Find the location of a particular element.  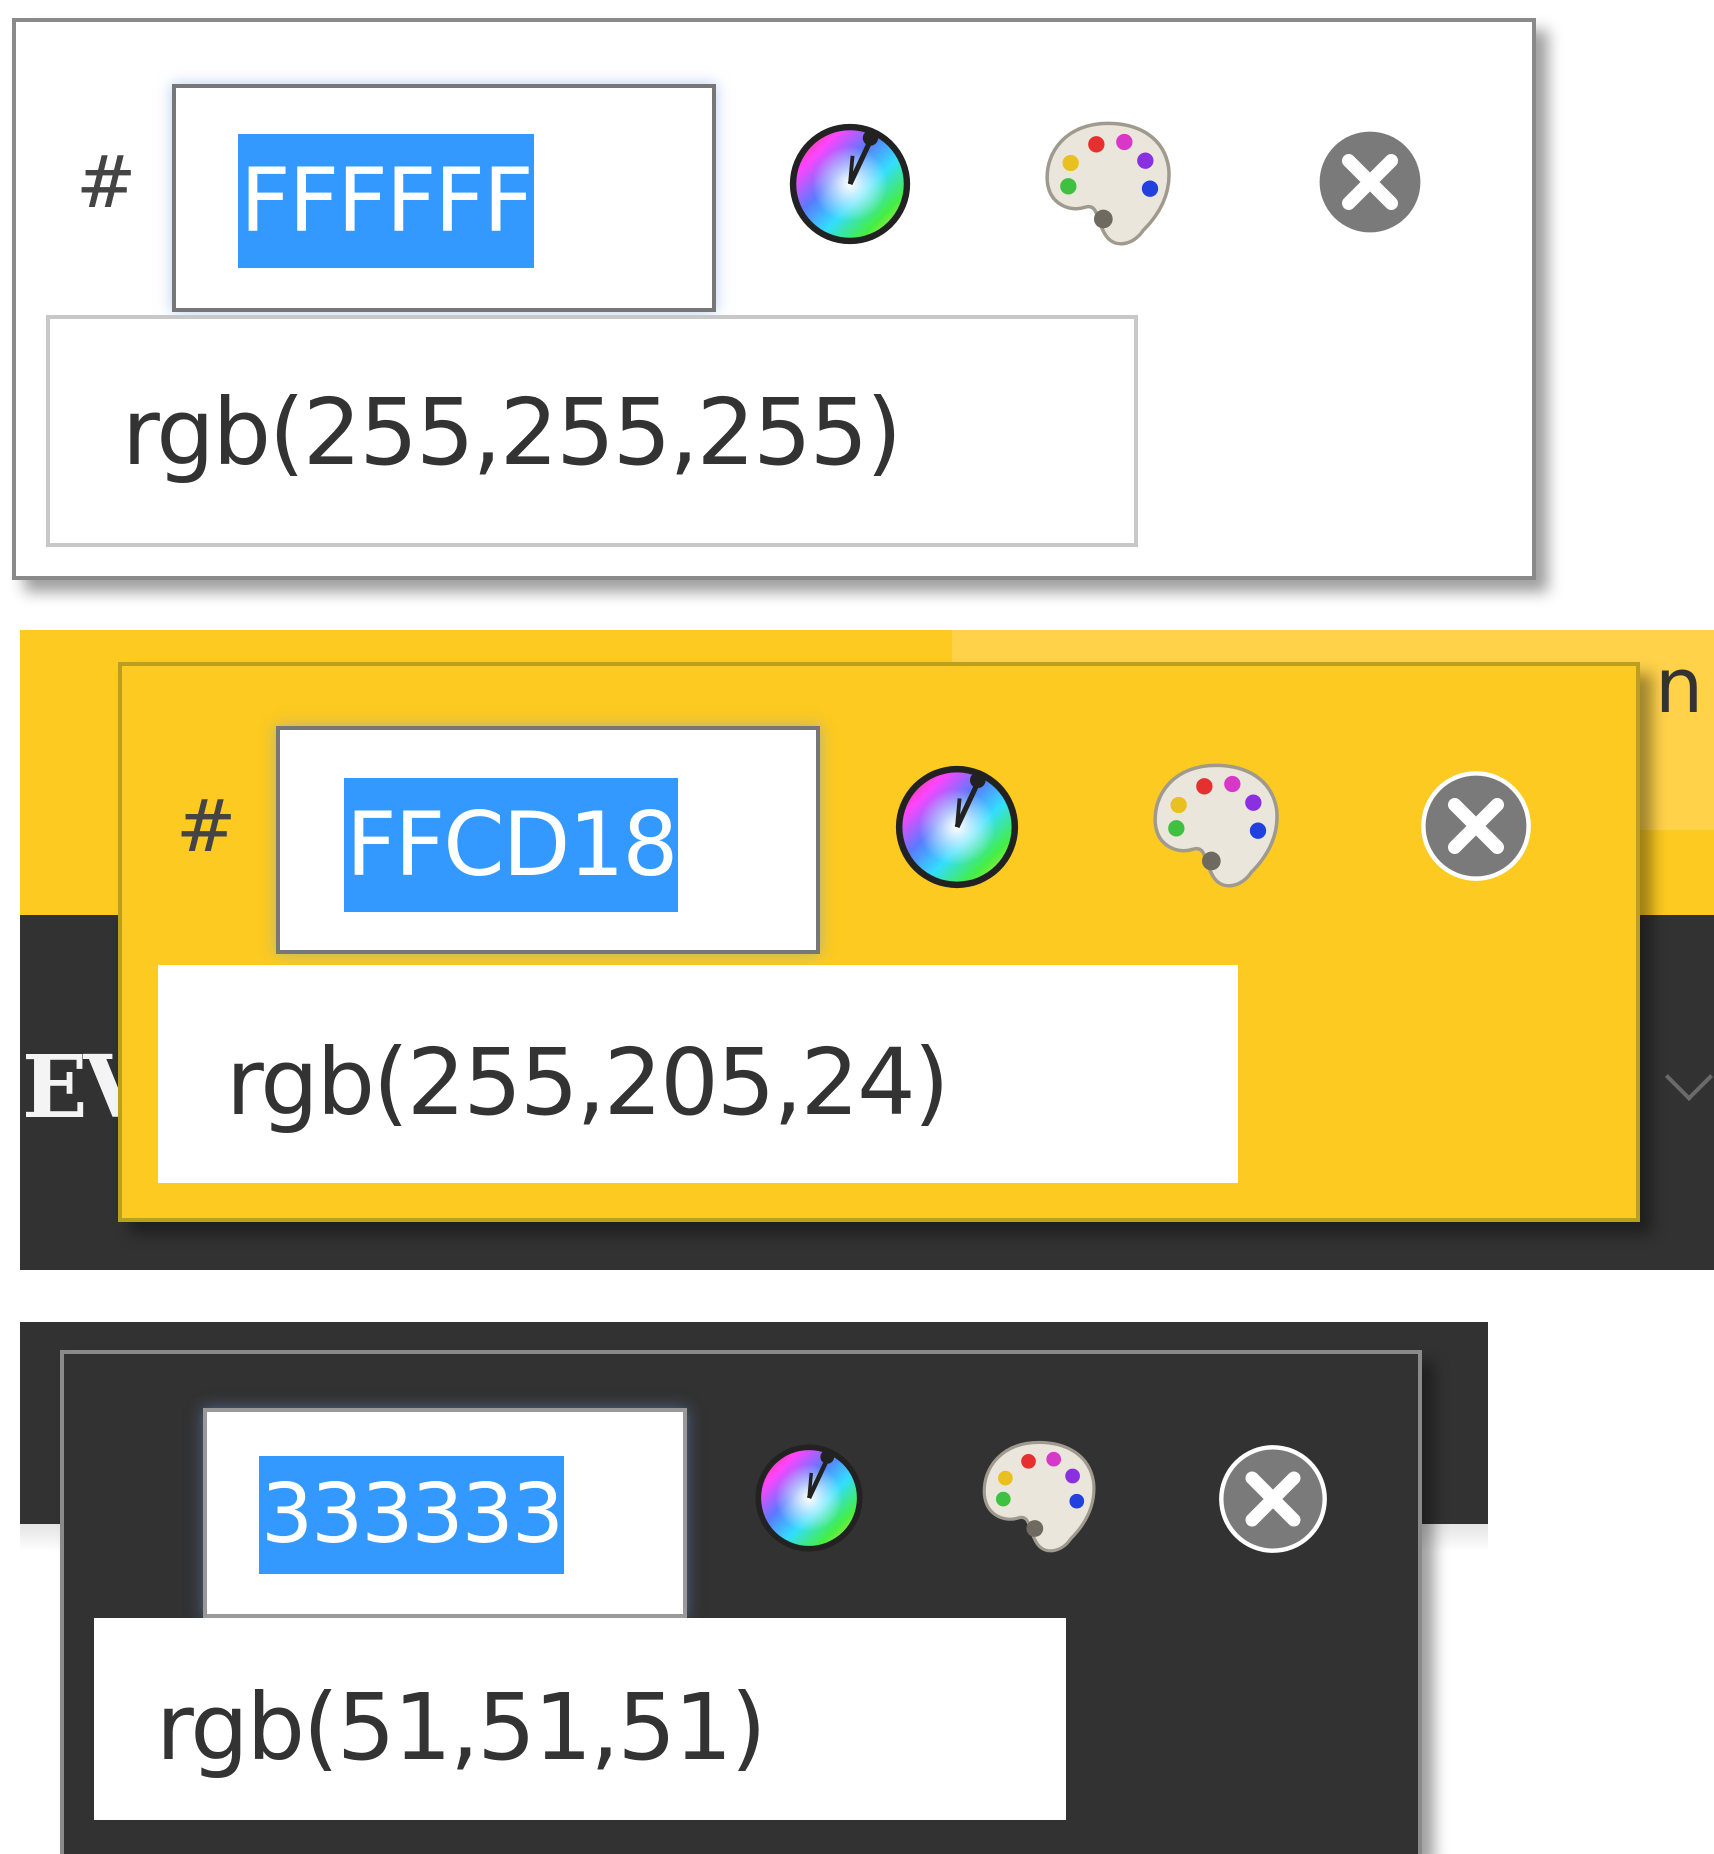

rgb-value-text: rgb(255,205,24) is located at coordinates (588, 1082).